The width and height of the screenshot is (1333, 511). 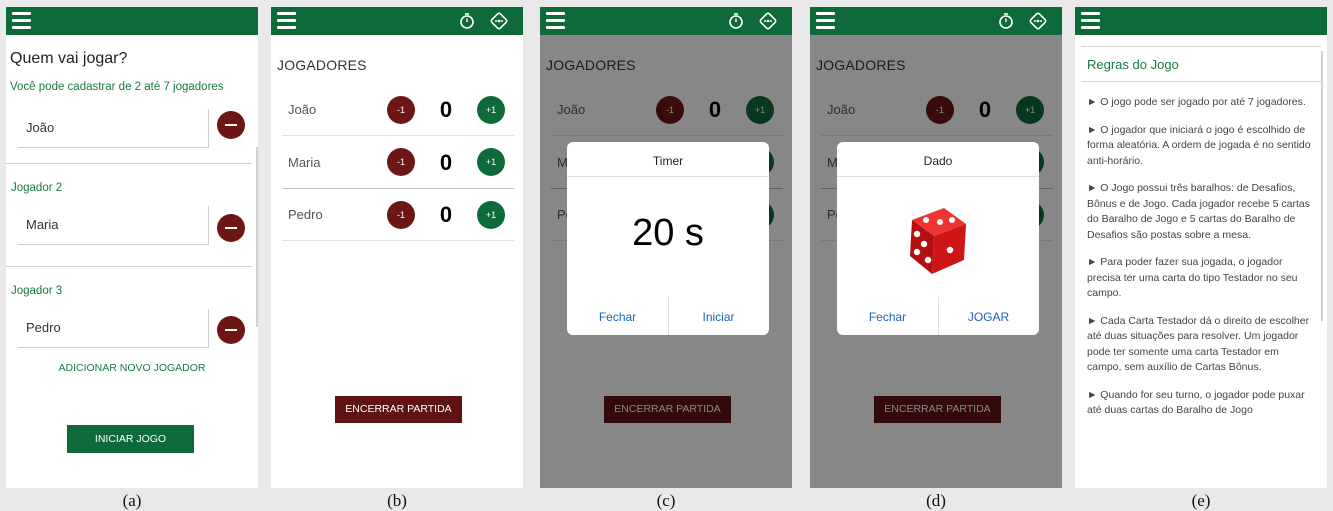 I want to click on start-timer-button: Iniciar, so click(x=718, y=317).